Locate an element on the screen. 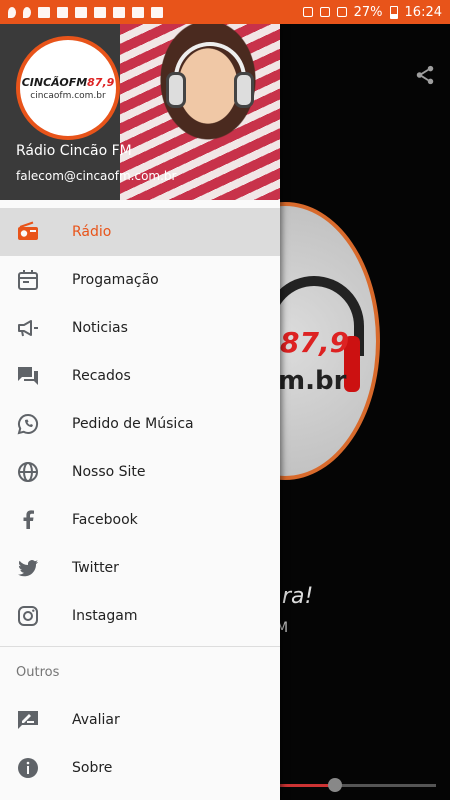  info-icon is located at coordinates (28, 768).